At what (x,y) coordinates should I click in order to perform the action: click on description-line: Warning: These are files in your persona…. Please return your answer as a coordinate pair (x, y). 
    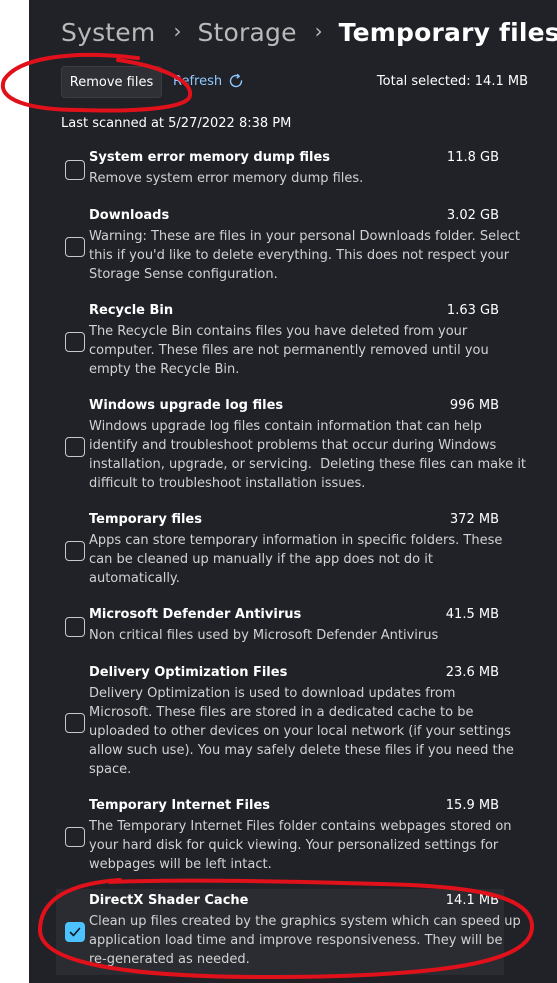
    Looking at the image, I should click on (304, 236).